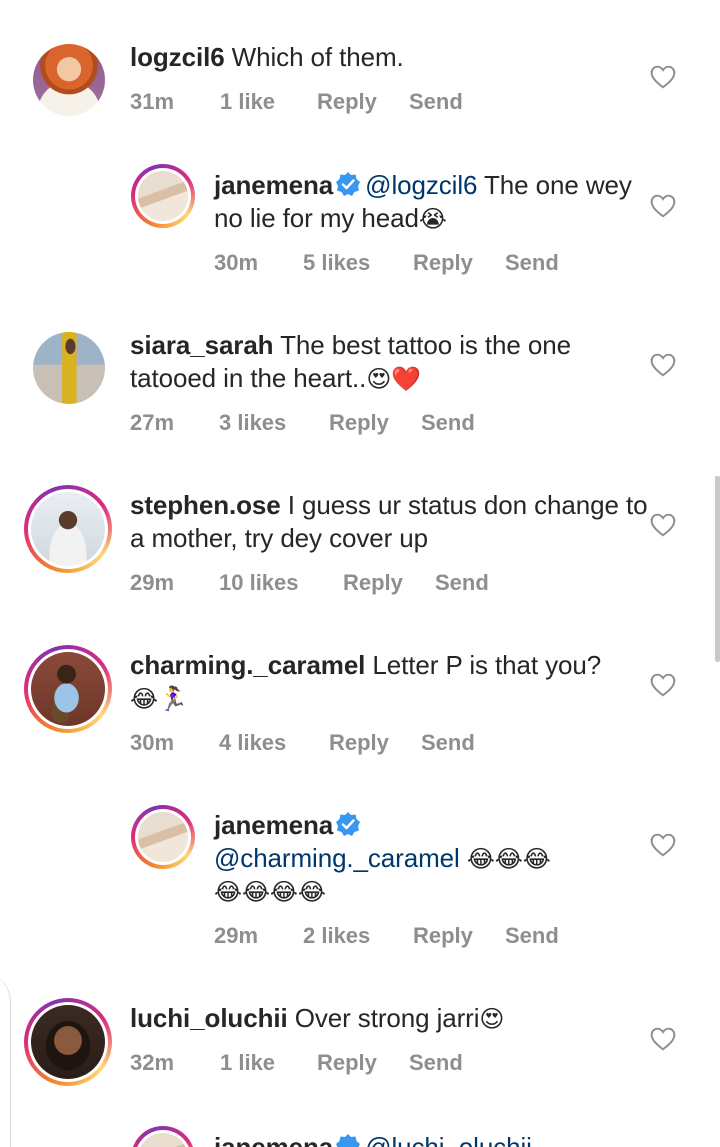 Image resolution: width=720 pixels, height=1147 pixels. Describe the element at coordinates (5, 1059) in the screenshot. I see `screen-edge` at that location.